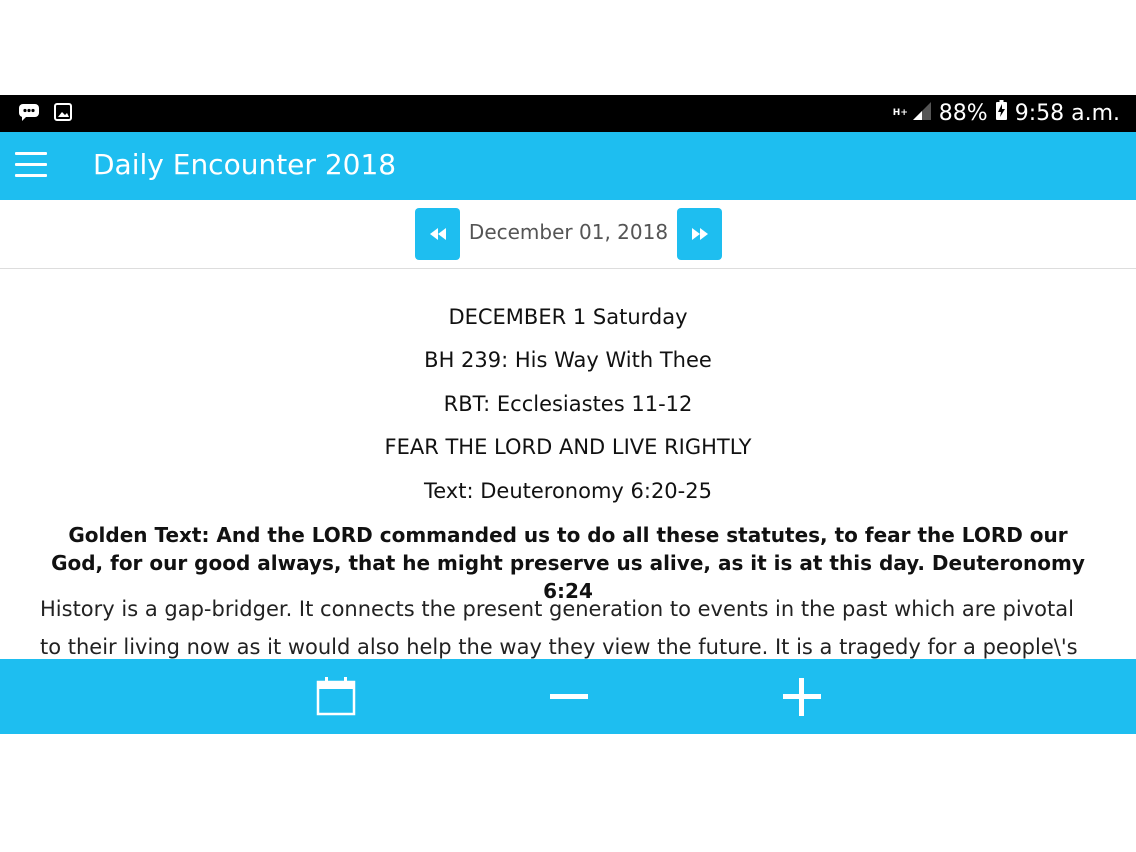  What do you see at coordinates (963, 113) in the screenshot?
I see `battery-percent: 88%` at bounding box center [963, 113].